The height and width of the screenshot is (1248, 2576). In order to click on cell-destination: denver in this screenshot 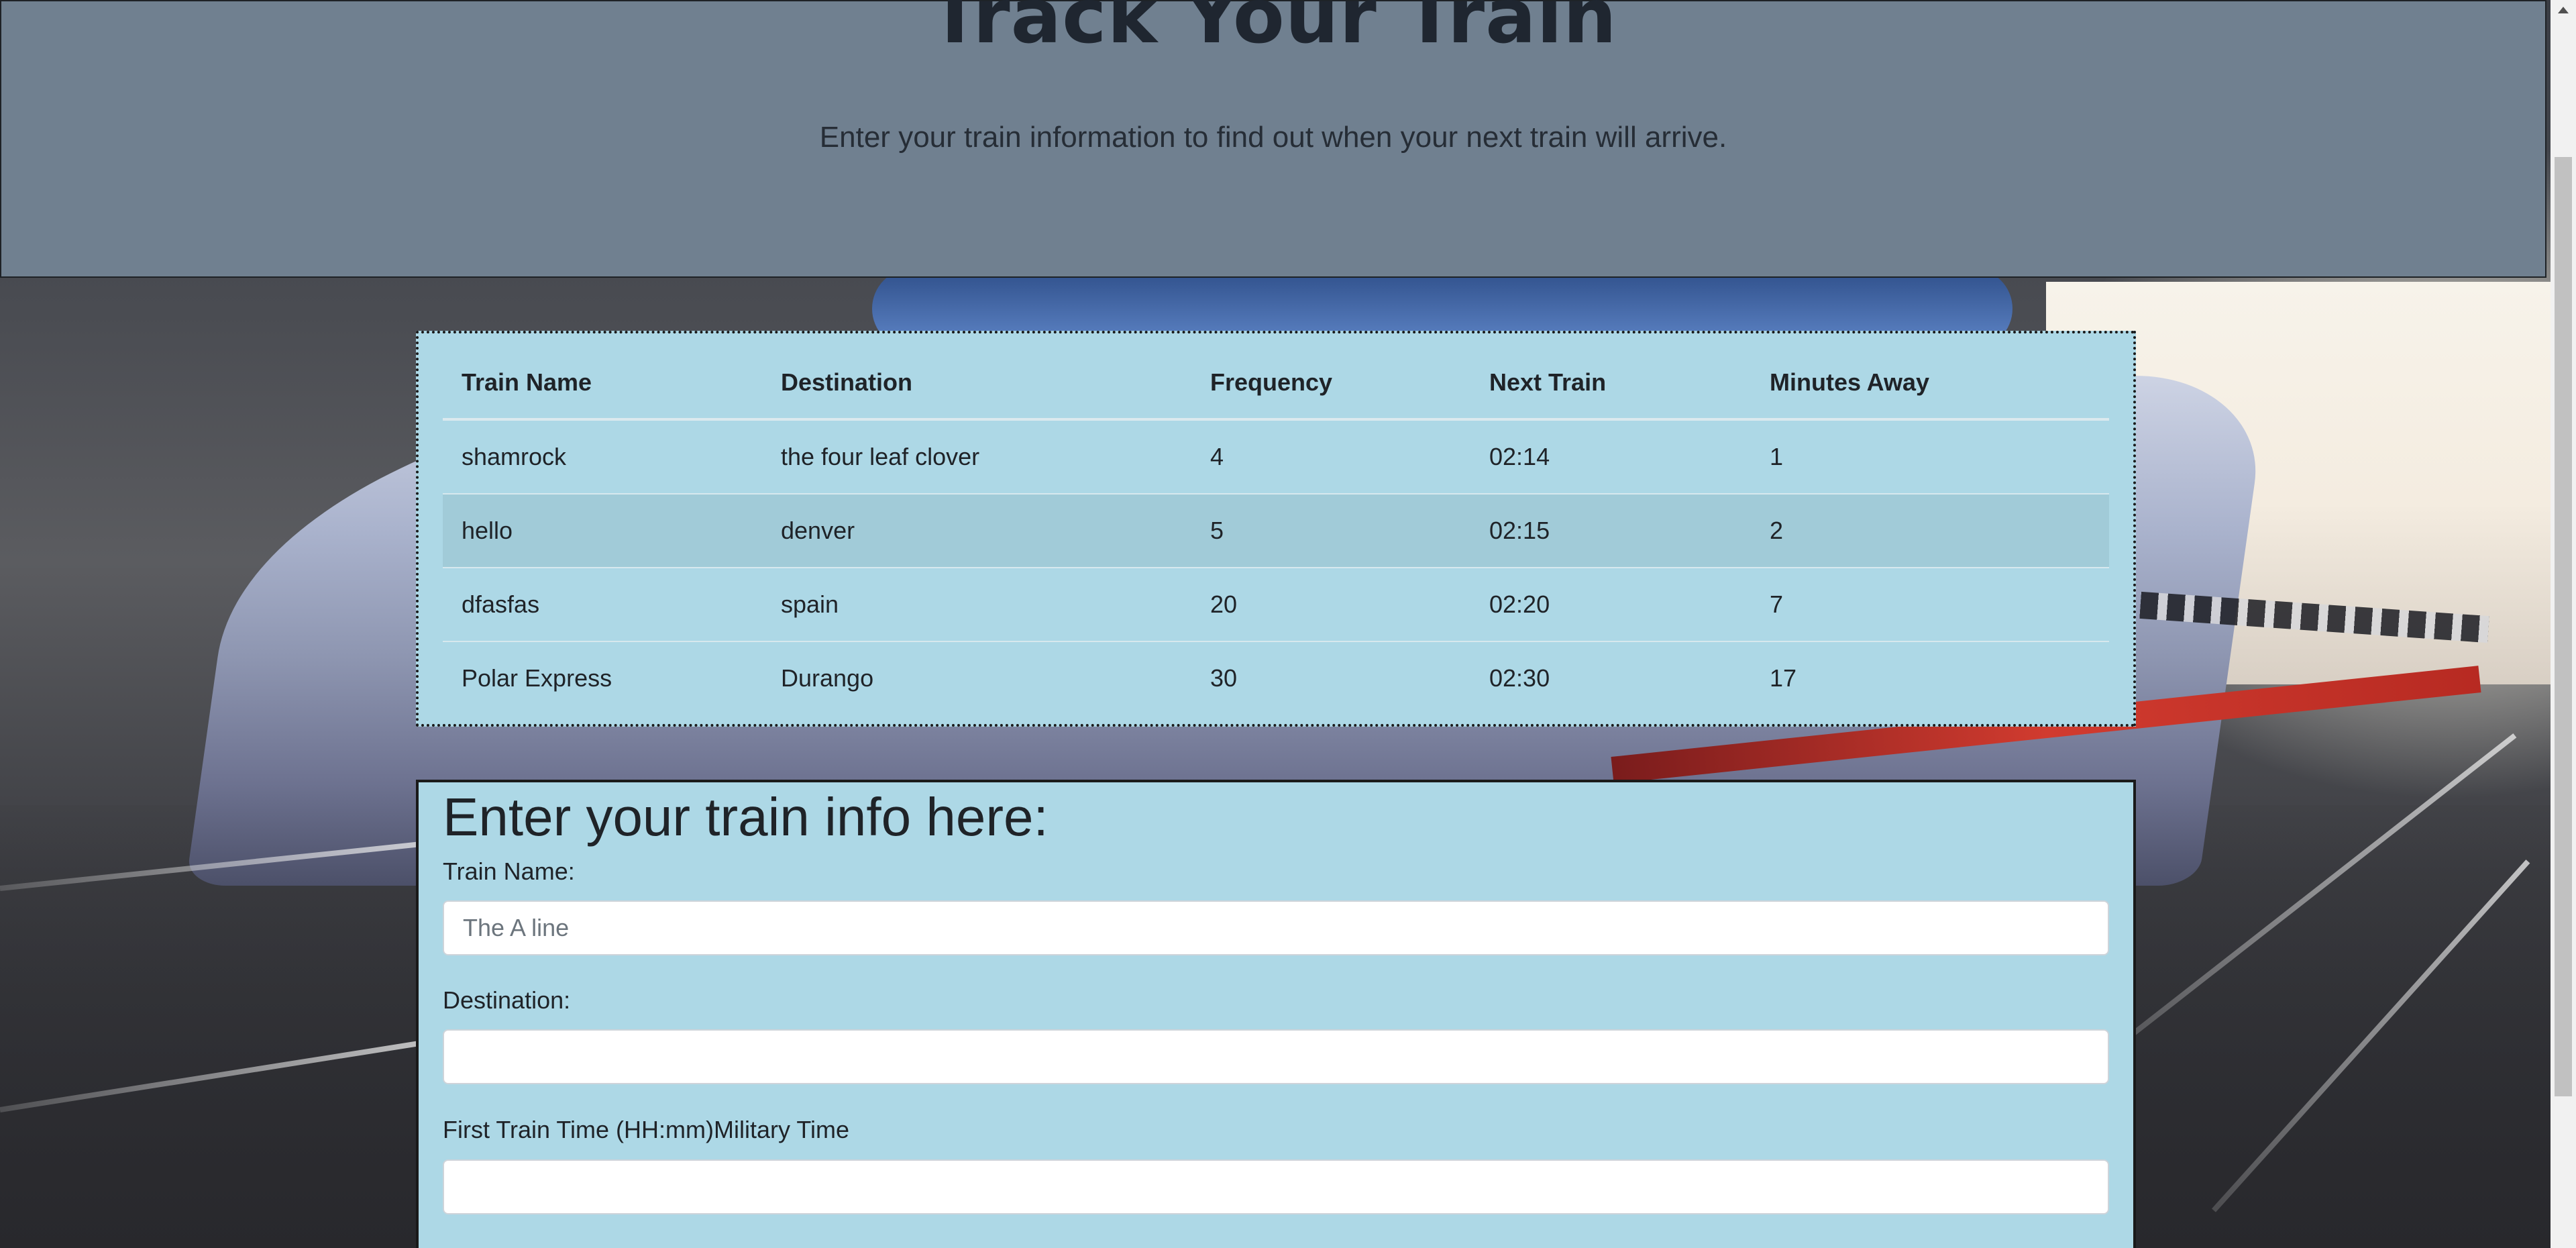, I will do `click(976, 530)`.